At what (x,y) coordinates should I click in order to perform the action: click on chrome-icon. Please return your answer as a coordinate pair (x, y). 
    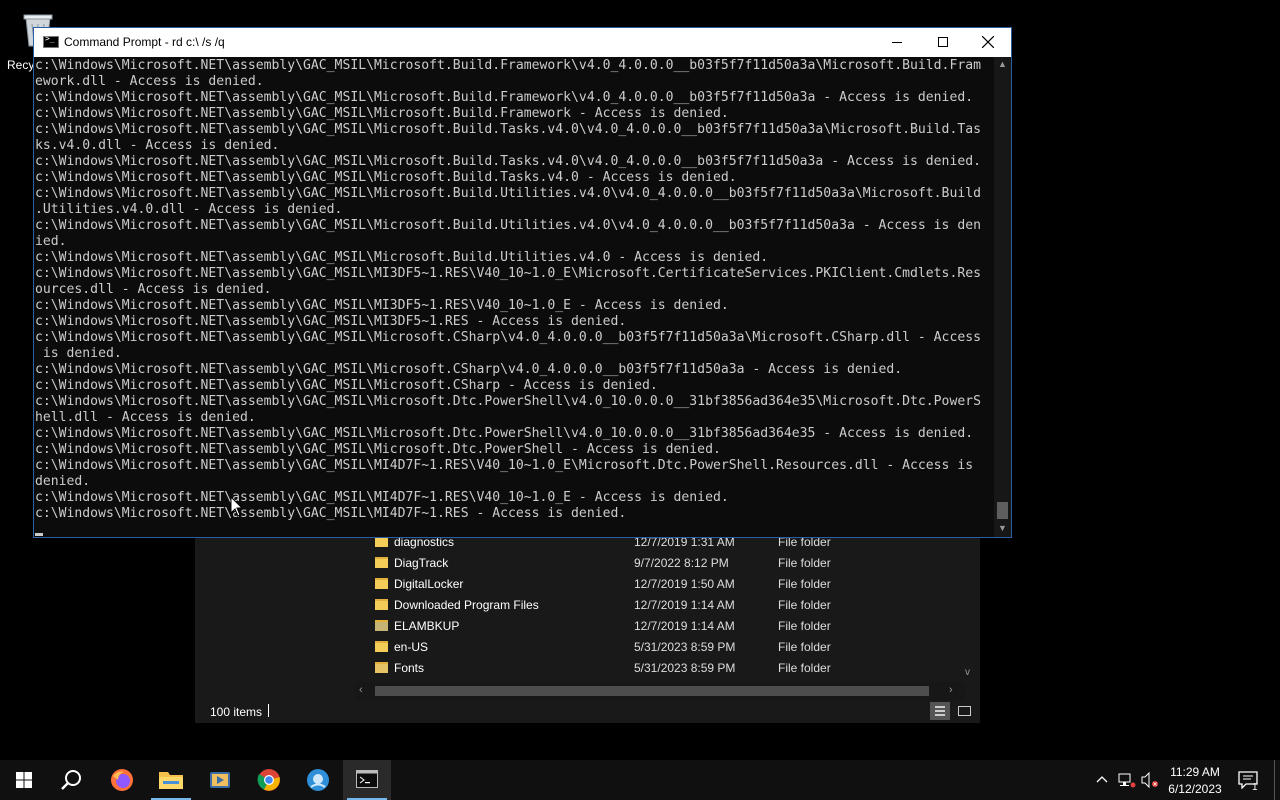
    Looking at the image, I should click on (268, 780).